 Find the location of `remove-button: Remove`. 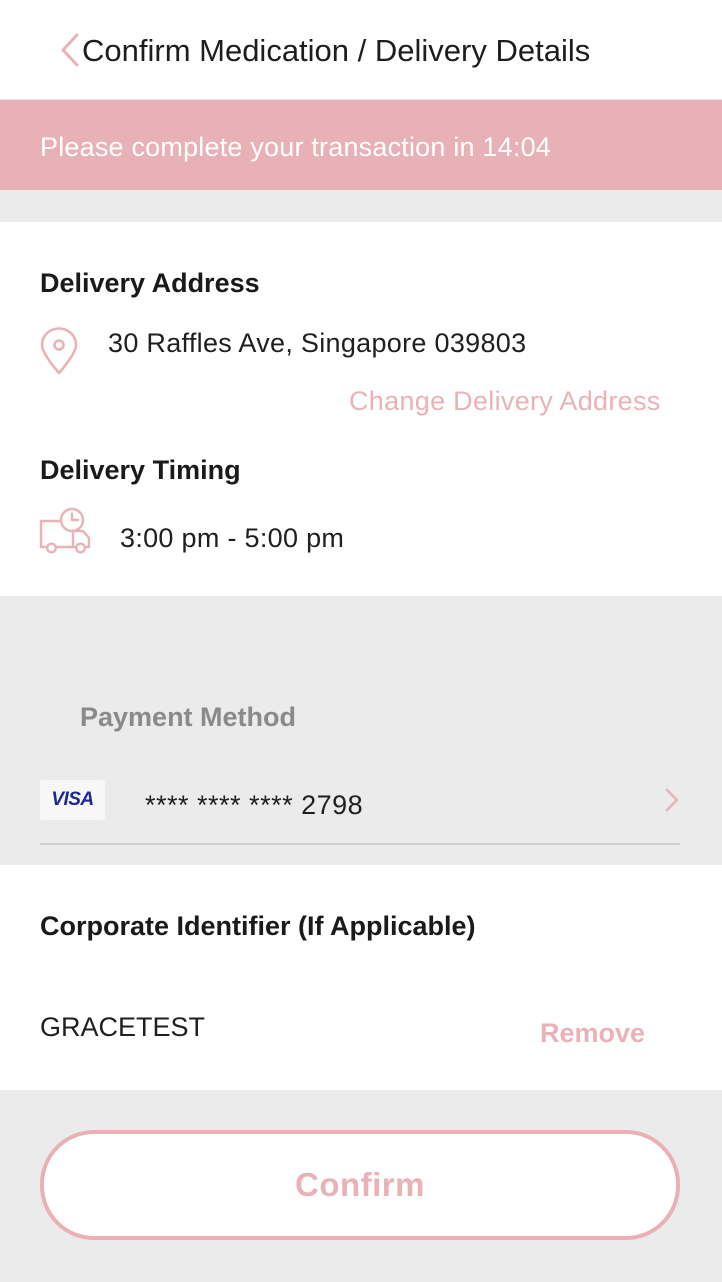

remove-button: Remove is located at coordinates (592, 1033).